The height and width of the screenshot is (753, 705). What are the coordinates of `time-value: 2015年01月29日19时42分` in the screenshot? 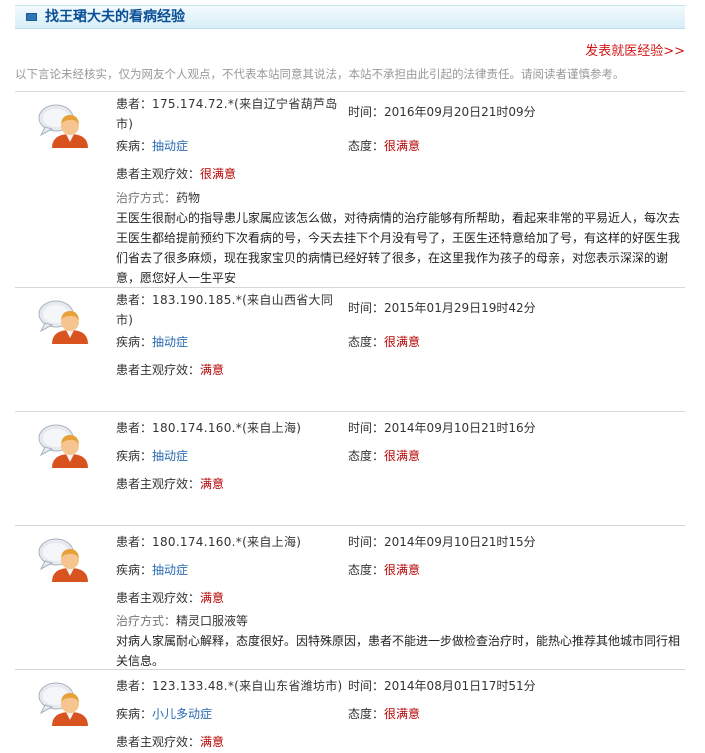 It's located at (460, 308).